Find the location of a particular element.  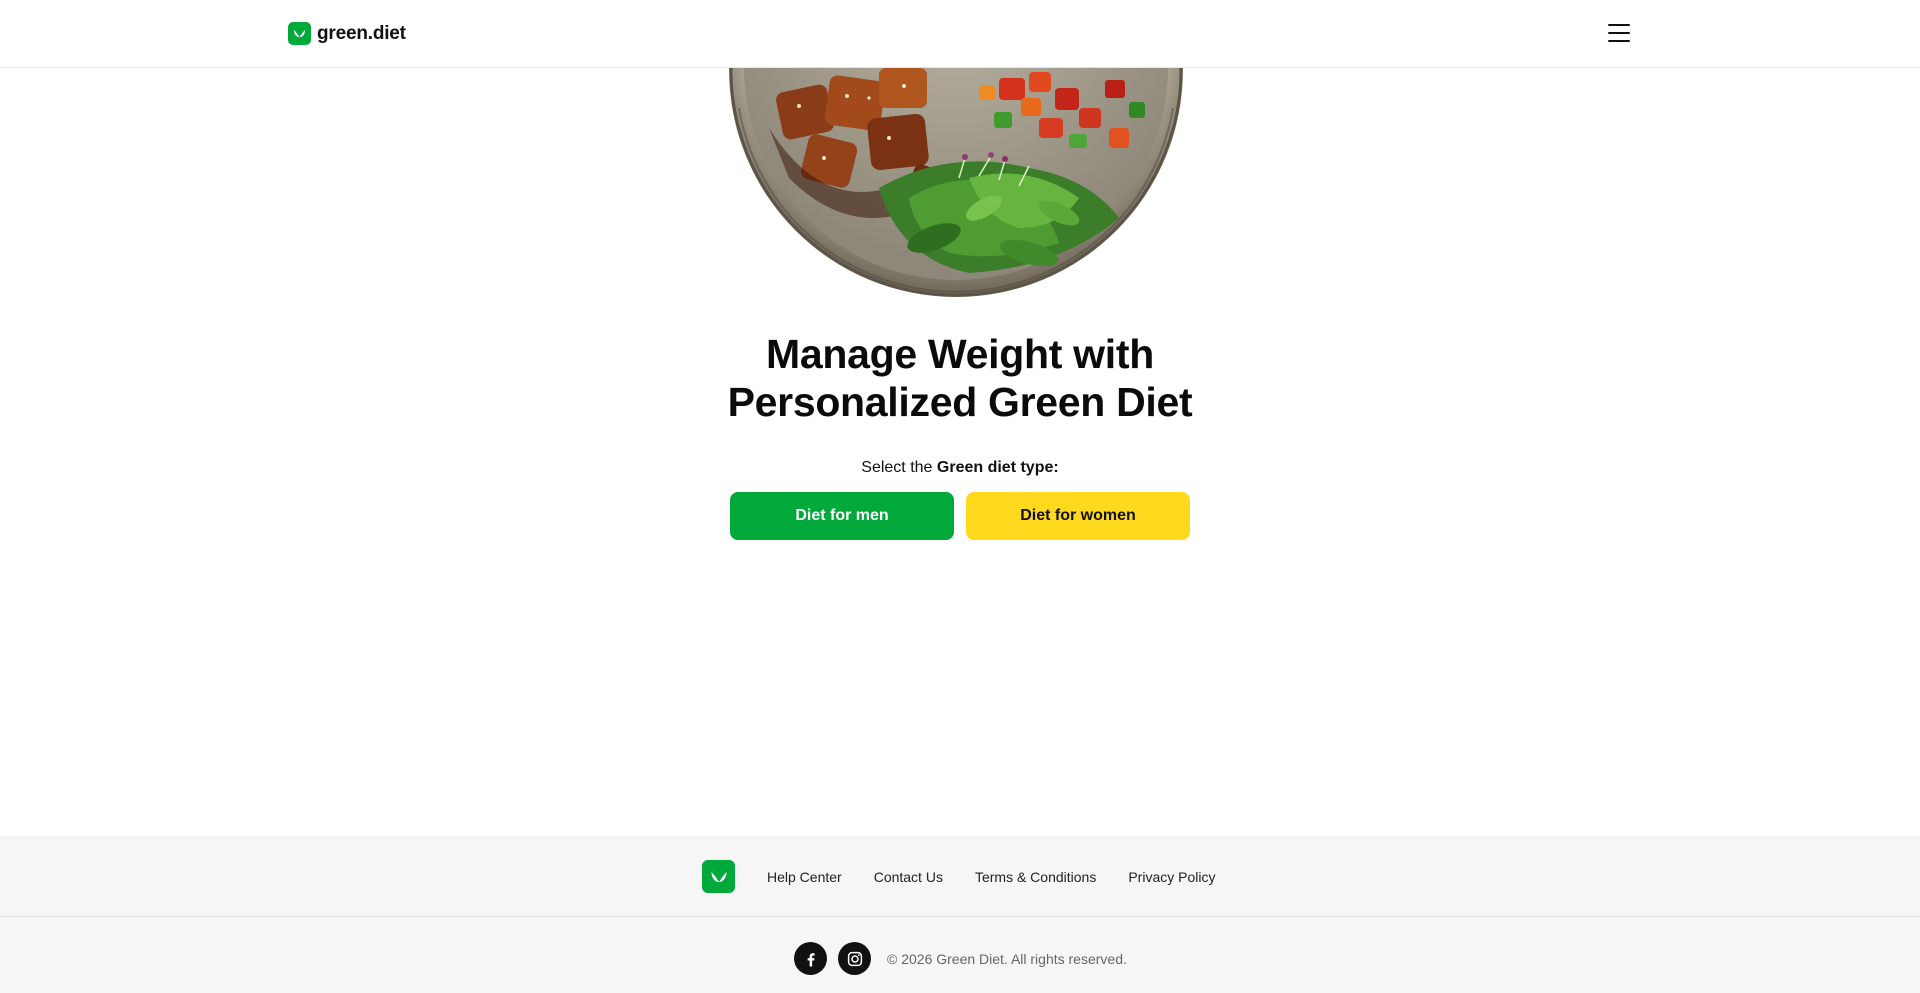

footer-link-privacy: Privacy Policy is located at coordinates (1171, 877).